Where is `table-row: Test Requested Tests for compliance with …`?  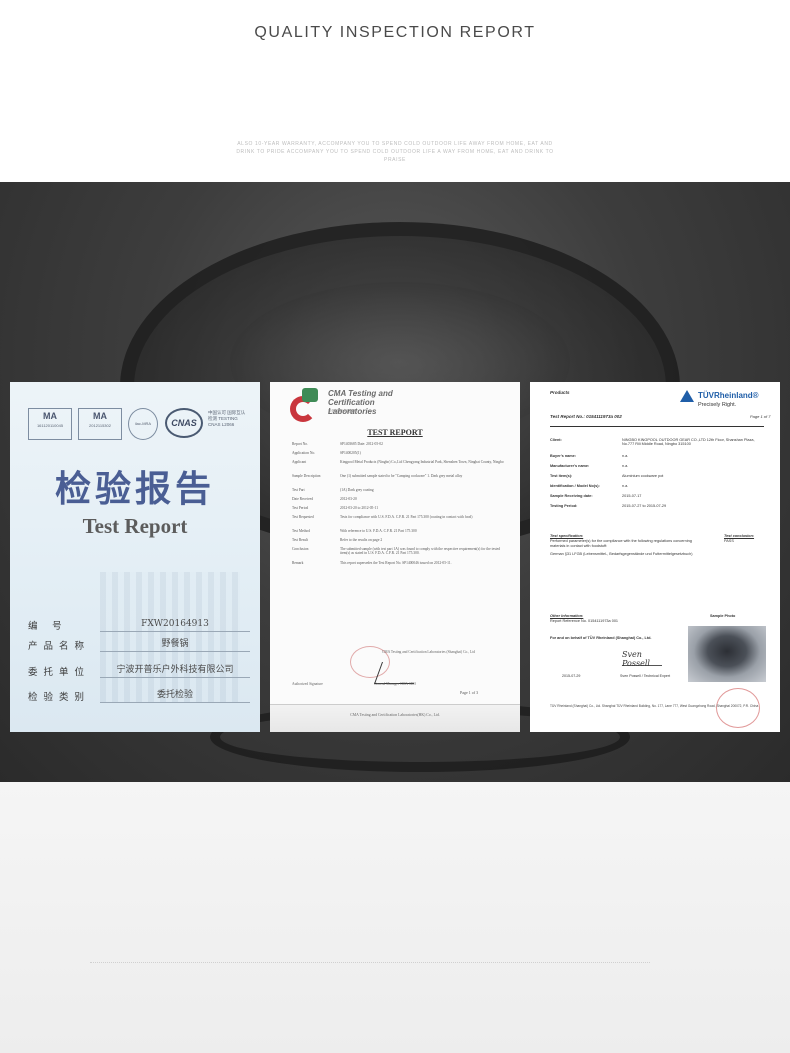
table-row: Test Requested Tests for compliance with … is located at coordinates (399, 522).